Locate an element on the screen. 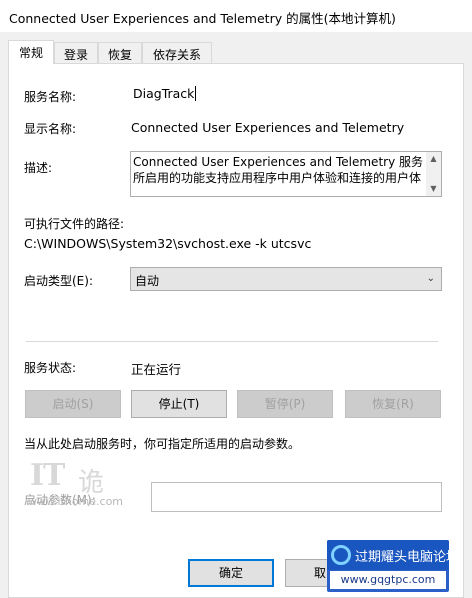 Image resolution: width=472 pixels, height=598 pixels. tab-logon: 登录 is located at coordinates (76, 53).